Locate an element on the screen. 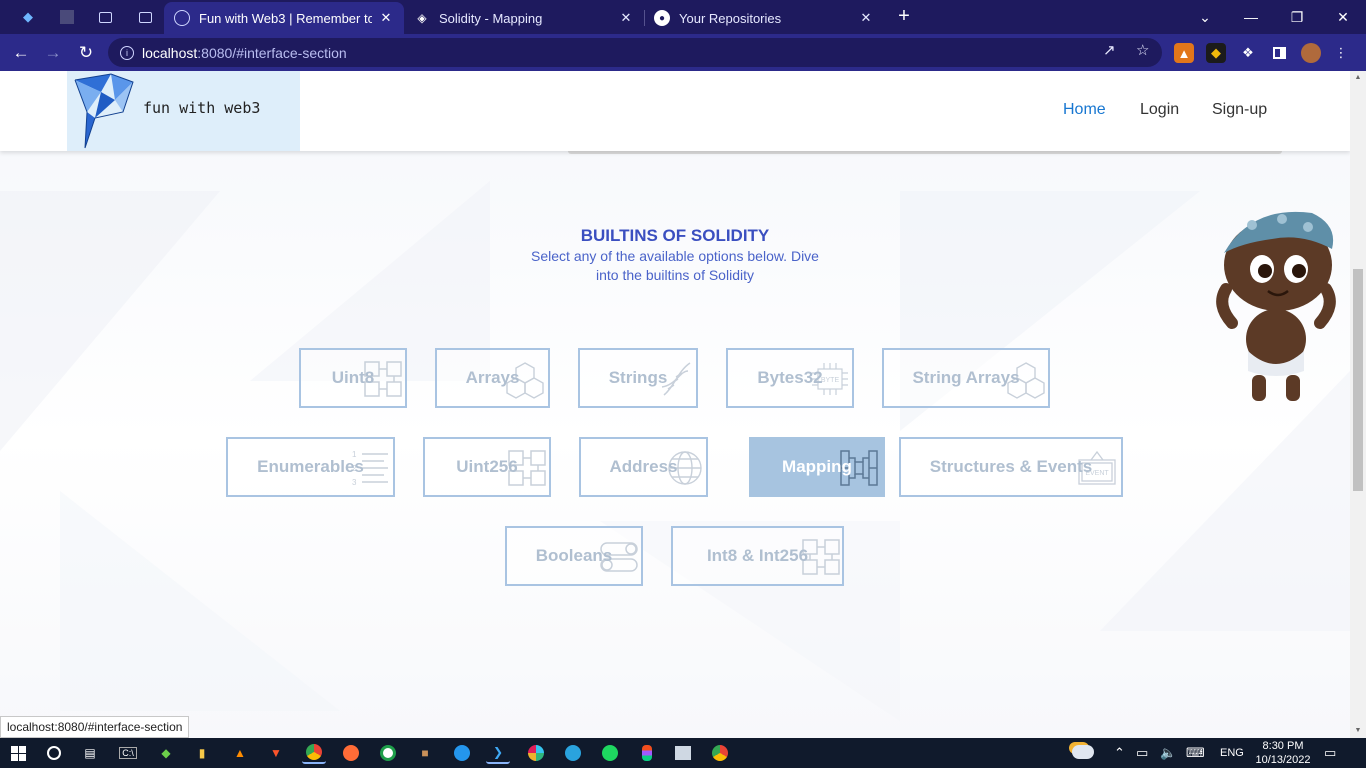 This screenshot has width=1366, height=768. minimize-icon: — is located at coordinates (1251, 17).